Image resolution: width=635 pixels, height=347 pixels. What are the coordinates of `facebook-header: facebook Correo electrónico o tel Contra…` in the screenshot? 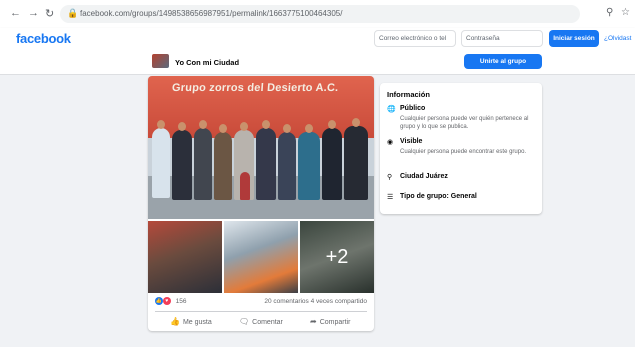 It's located at (317, 39).